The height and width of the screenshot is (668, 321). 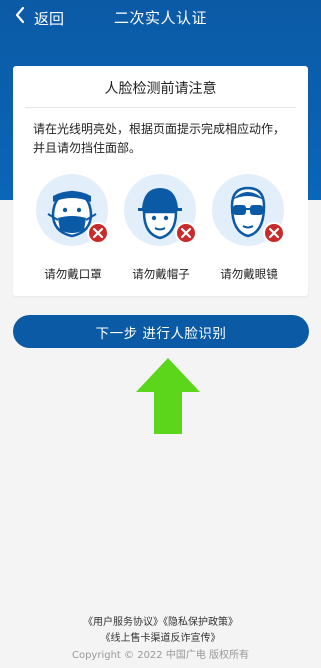 I want to click on anti-fraud-link: 《线上售卡渠道反诈宣传》, so click(x=161, y=638).